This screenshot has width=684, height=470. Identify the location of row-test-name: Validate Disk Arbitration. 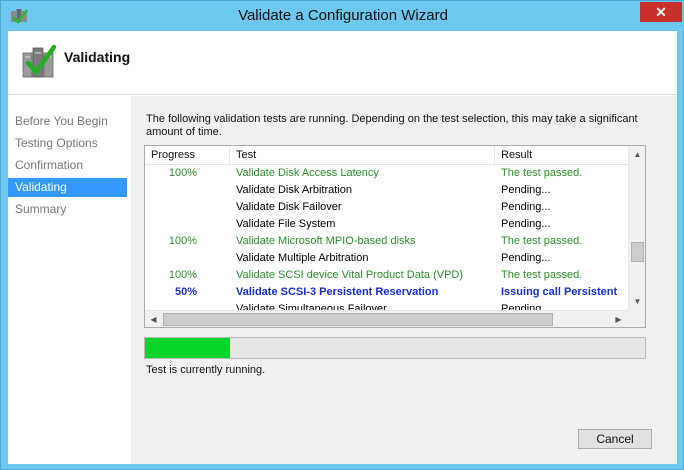
(294, 190).